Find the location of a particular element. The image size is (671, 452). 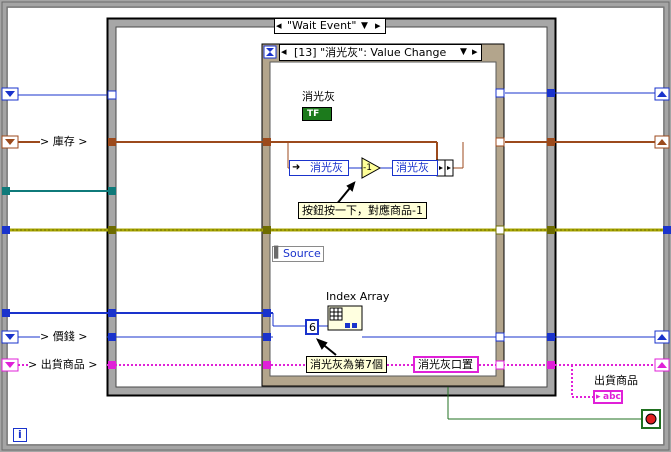

case-input-label: 消光灰 is located at coordinates (326, 167).